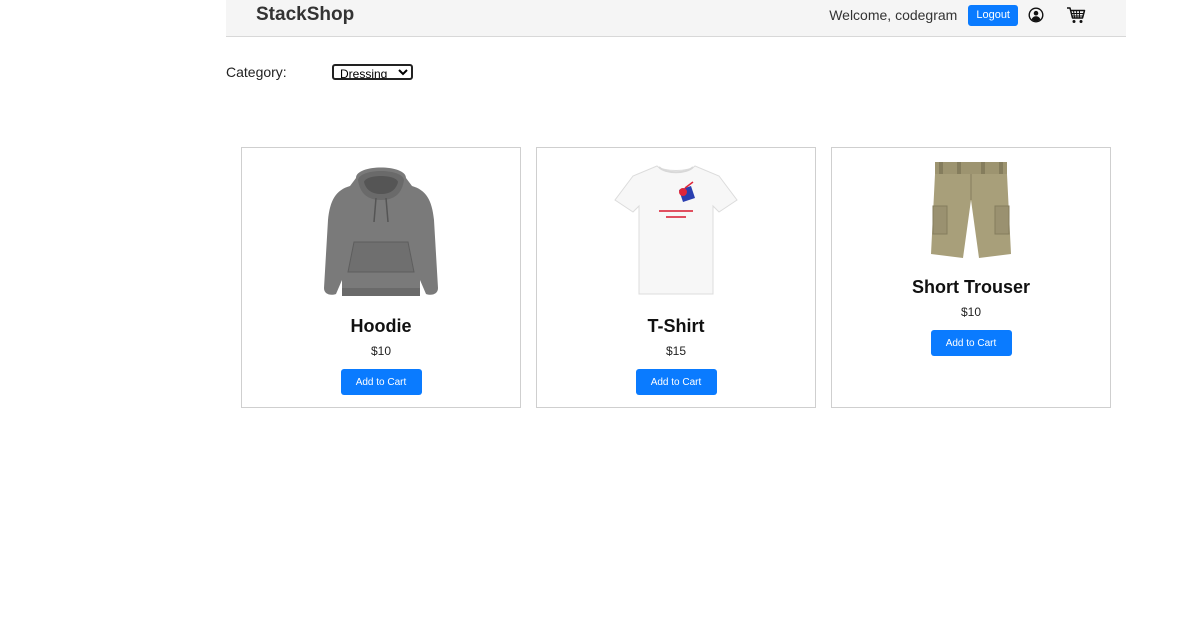 Image resolution: width=1203 pixels, height=617 pixels. I want to click on category-filter: Category: Dressing, so click(319, 72).